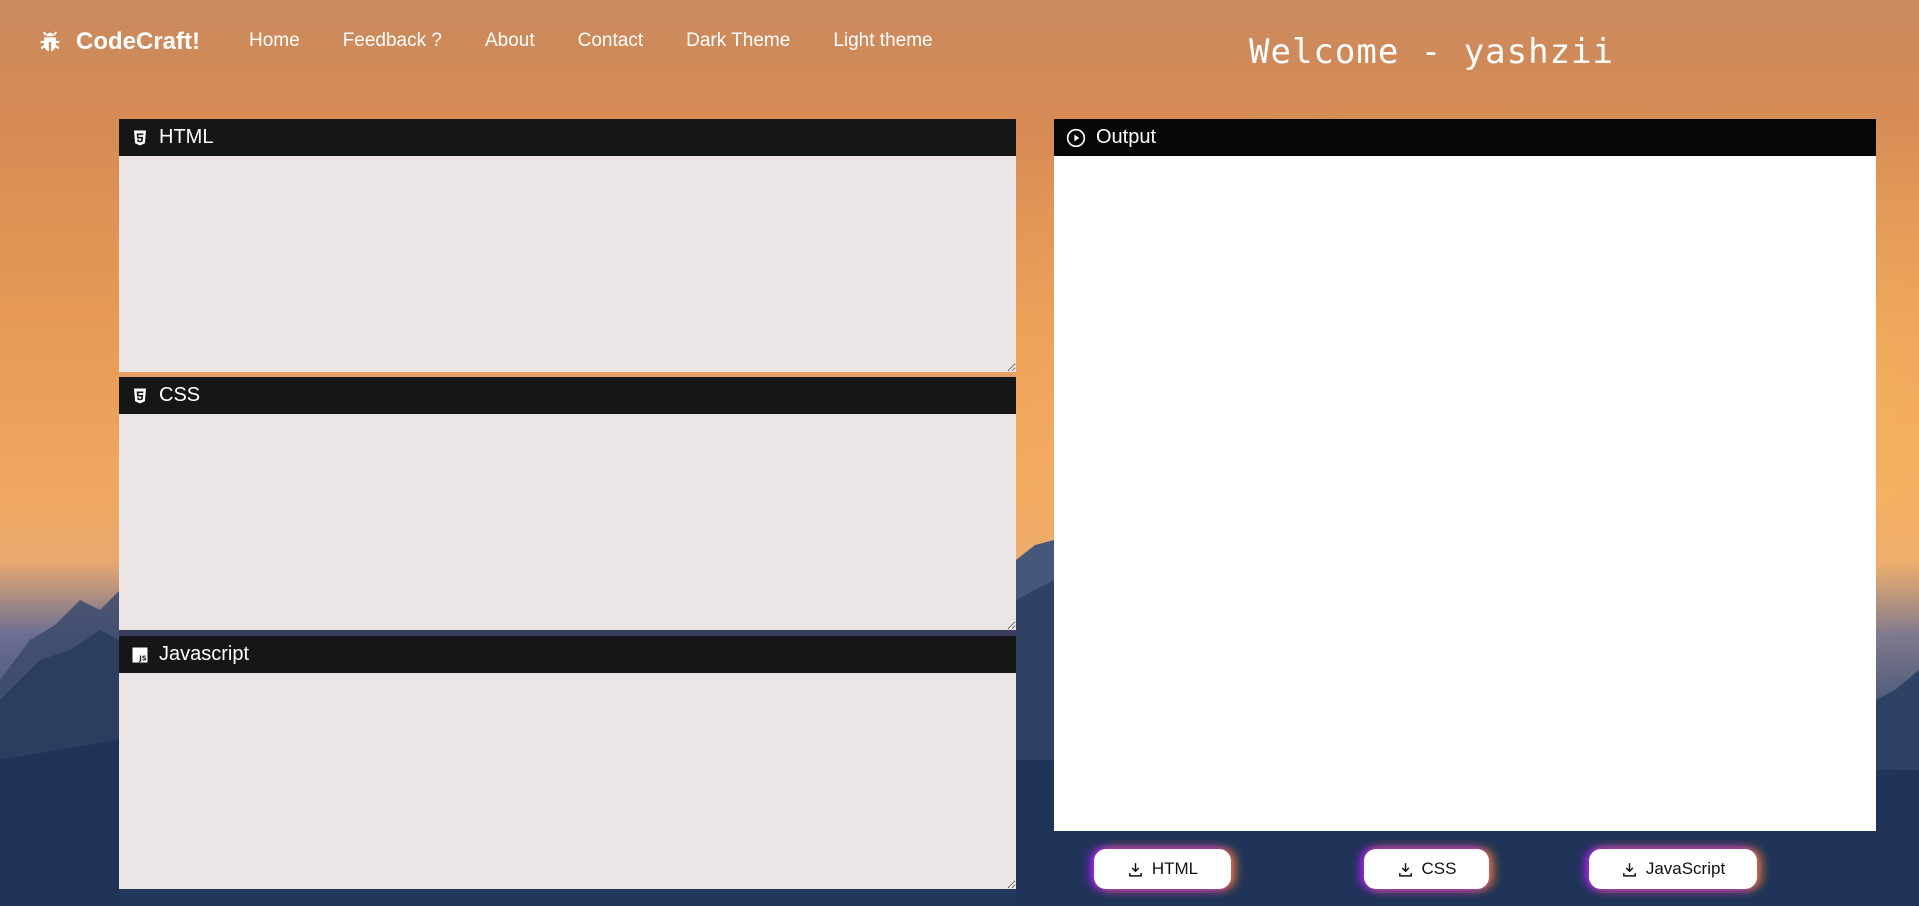 This screenshot has width=1919, height=906. I want to click on html-editor-header: HTML, so click(567, 137).